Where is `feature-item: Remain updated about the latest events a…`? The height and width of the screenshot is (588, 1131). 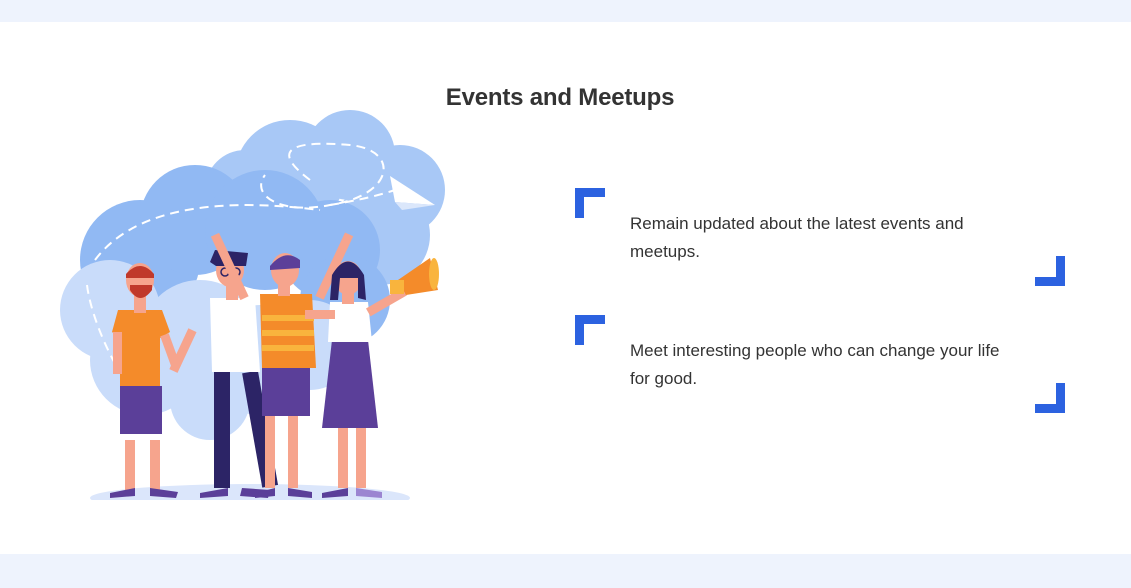 feature-item: Remain updated about the latest events a… is located at coordinates (820, 237).